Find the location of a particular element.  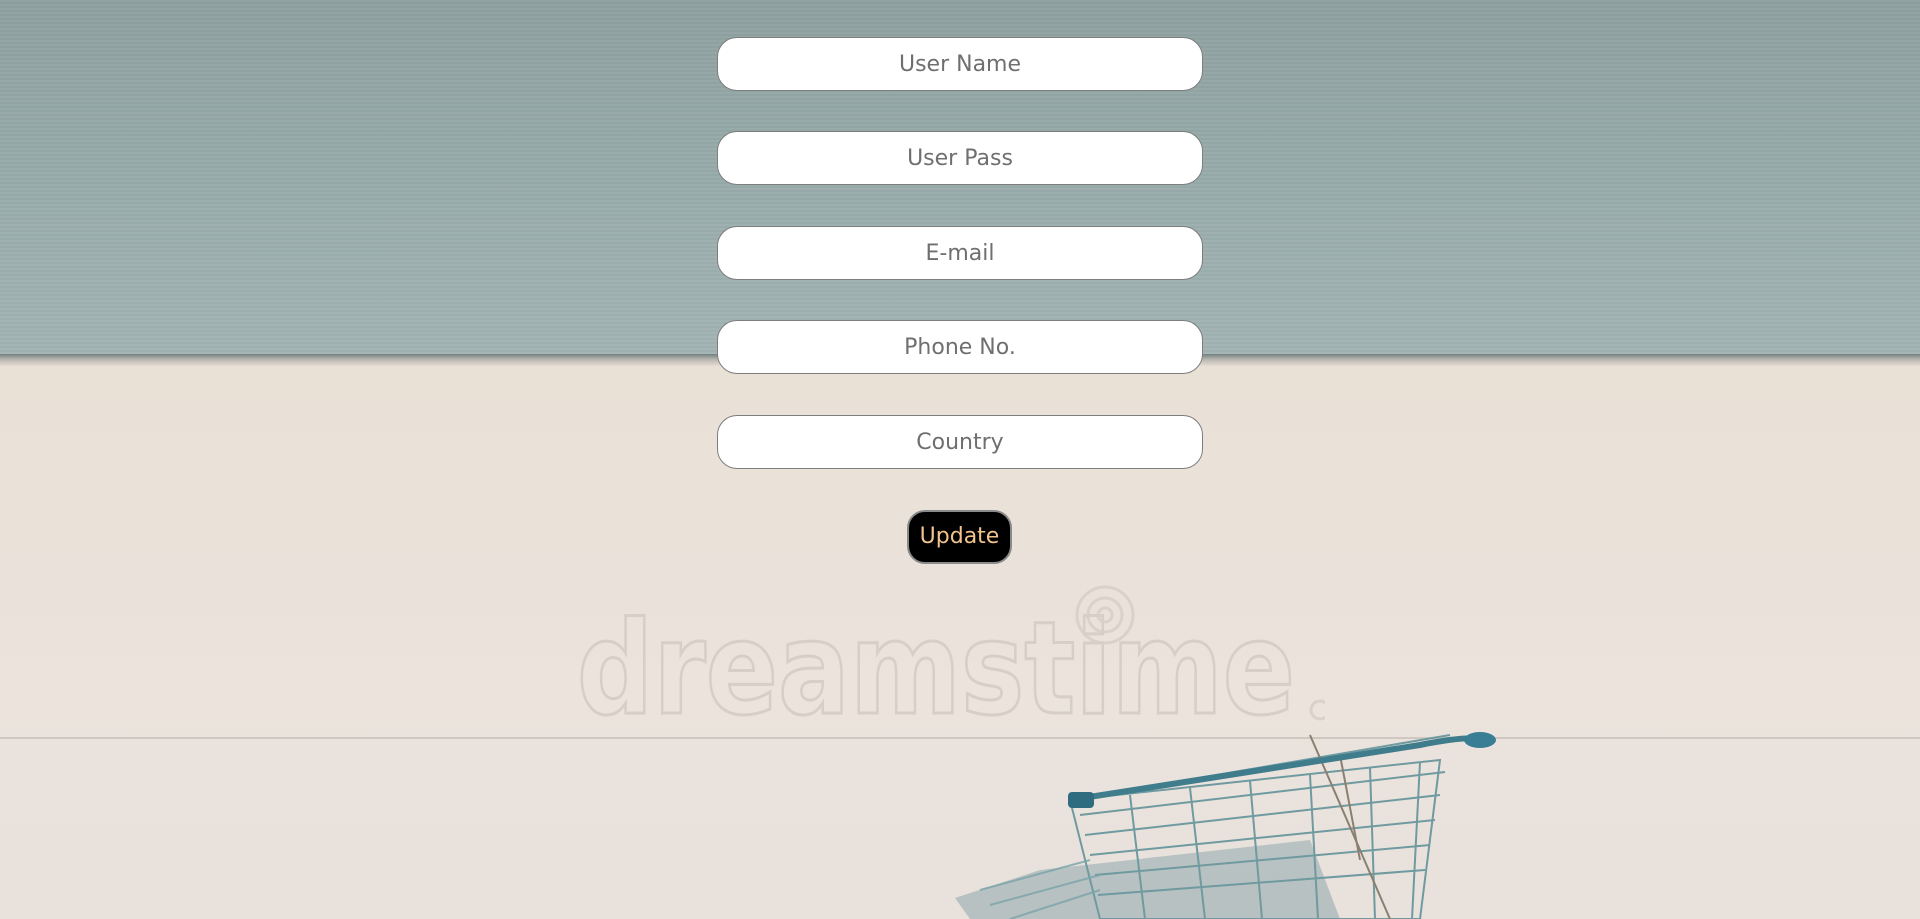

country-input is located at coordinates (960, 442).